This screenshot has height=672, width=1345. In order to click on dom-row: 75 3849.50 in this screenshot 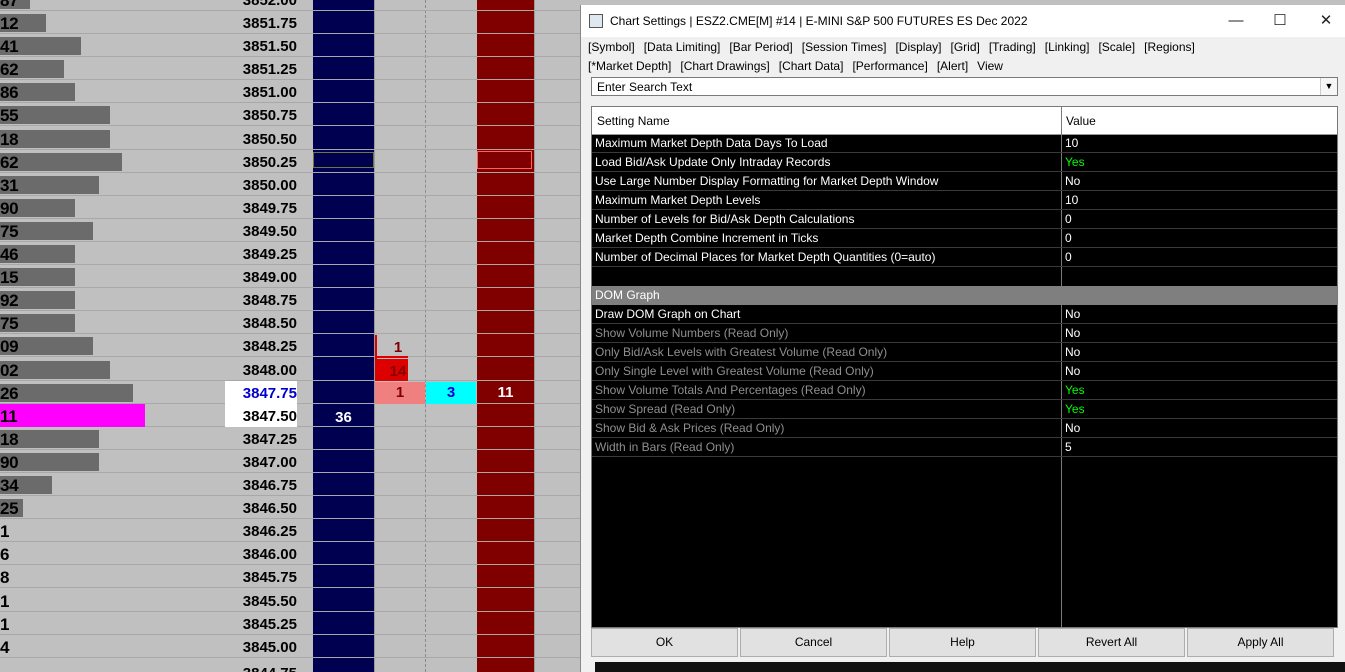, I will do `click(290, 230)`.